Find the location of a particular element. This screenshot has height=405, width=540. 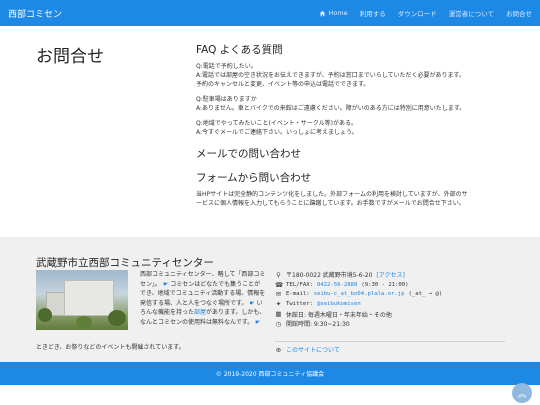

mail-heading: メールでの問い合わせ is located at coordinates (248, 154).